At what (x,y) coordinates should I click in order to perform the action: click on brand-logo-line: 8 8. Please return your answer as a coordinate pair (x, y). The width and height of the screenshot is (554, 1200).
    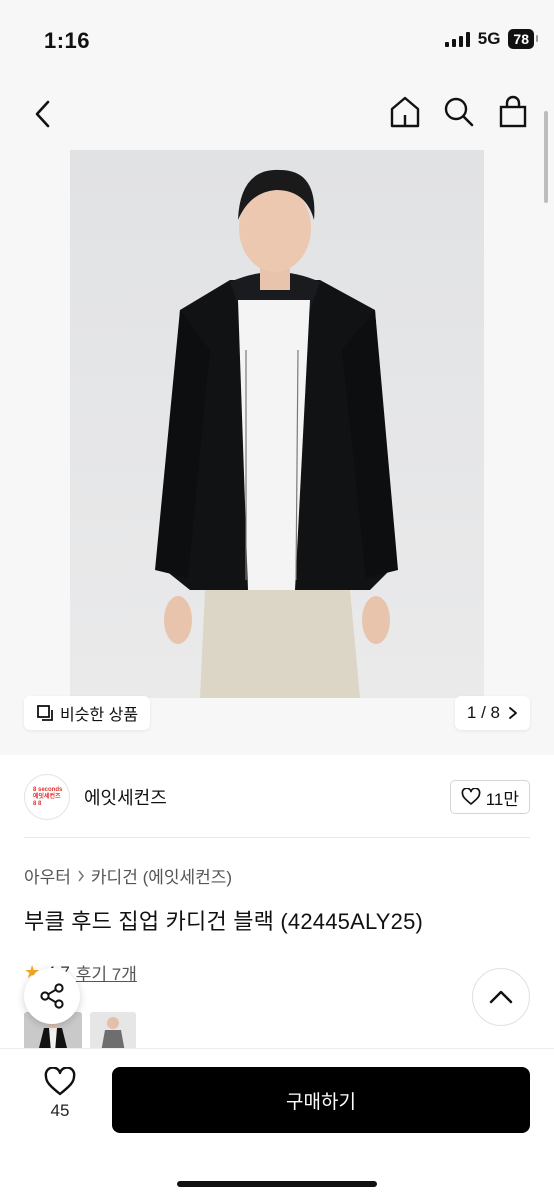
    Looking at the image, I should click on (37, 803).